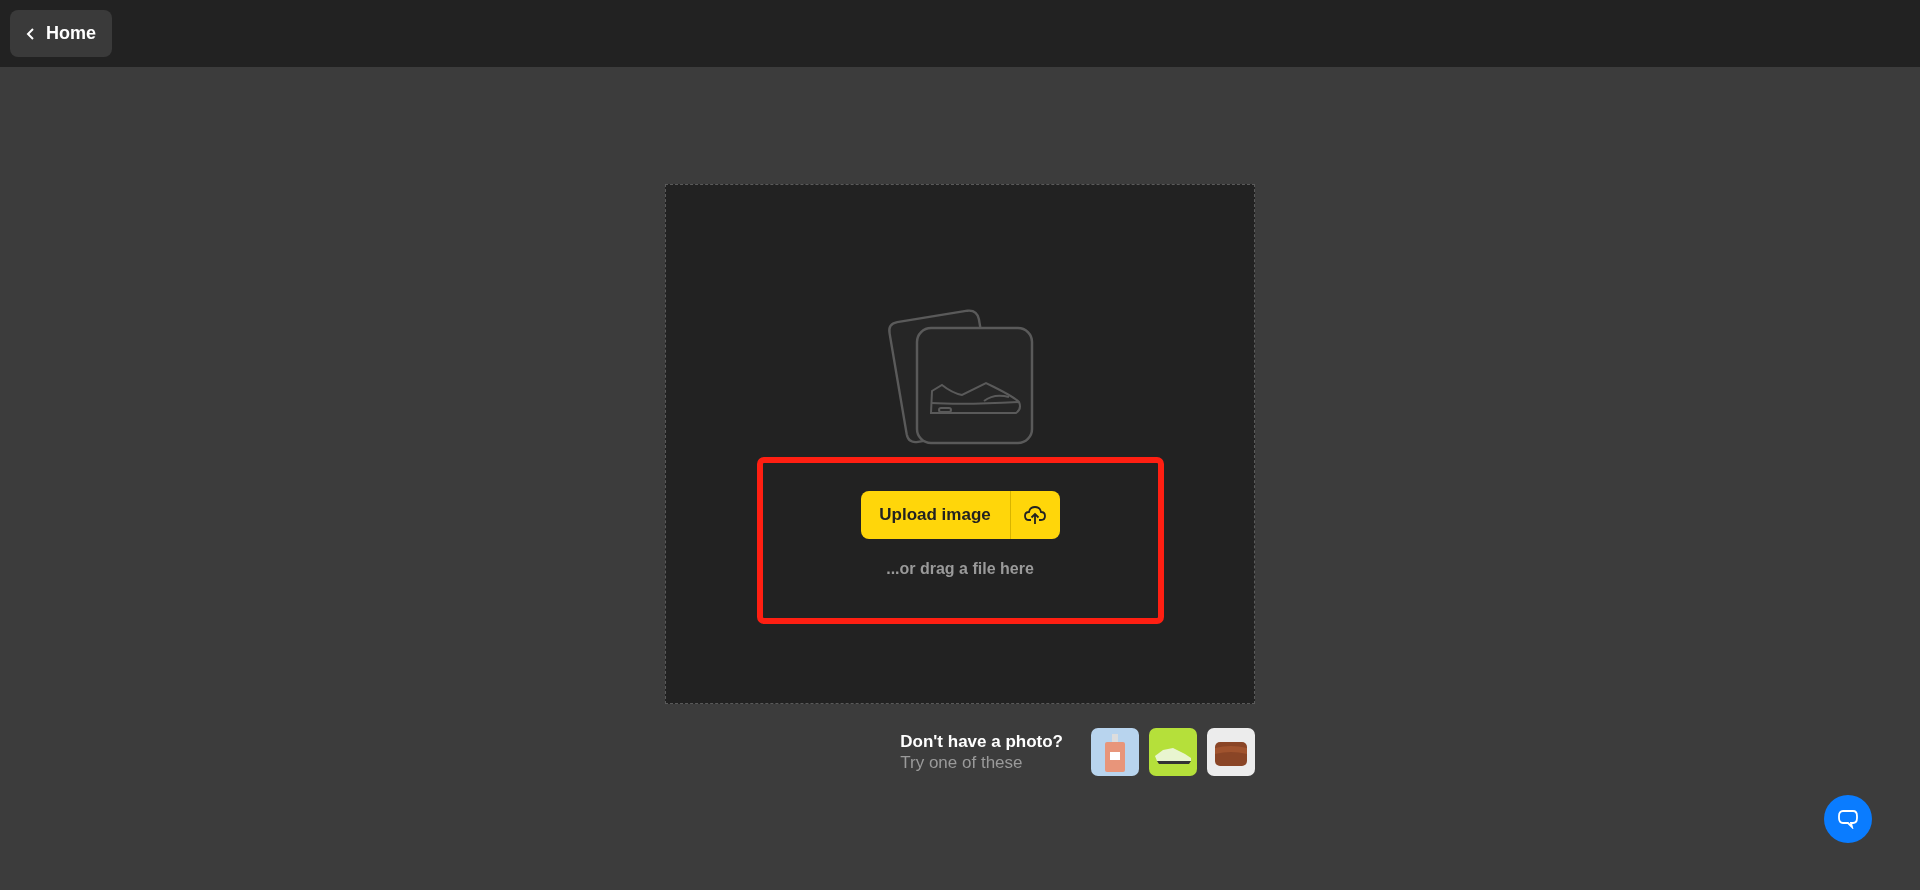 The width and height of the screenshot is (1920, 890). Describe the element at coordinates (1035, 515) in the screenshot. I see `cloud-upload-icon` at that location.